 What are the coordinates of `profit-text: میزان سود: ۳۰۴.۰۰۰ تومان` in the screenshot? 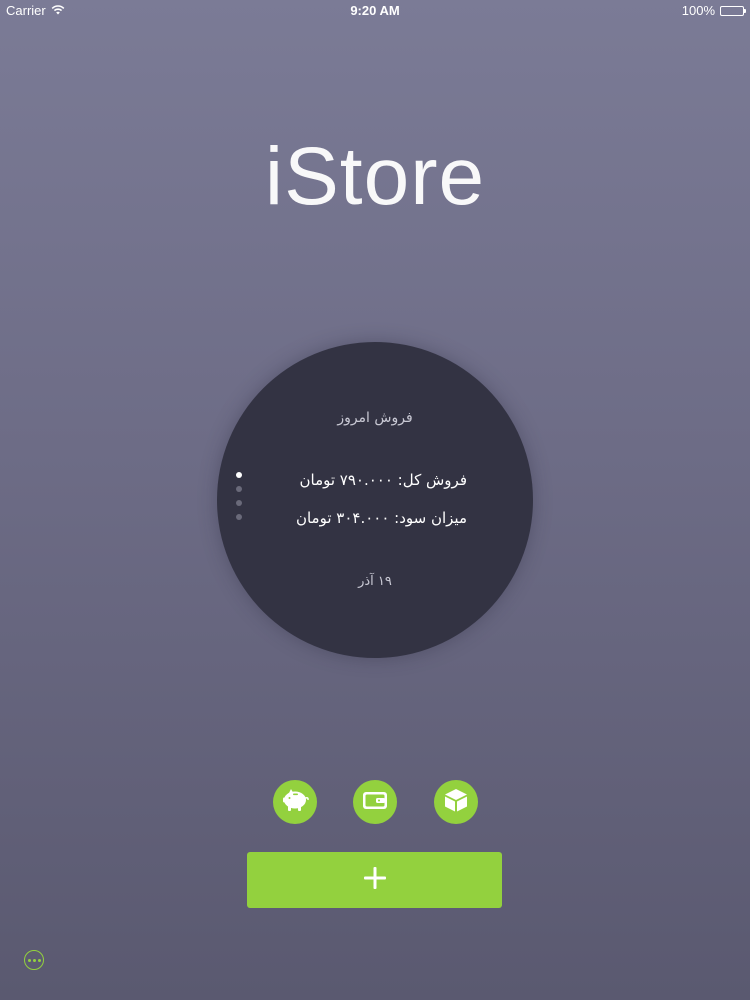 It's located at (381, 518).